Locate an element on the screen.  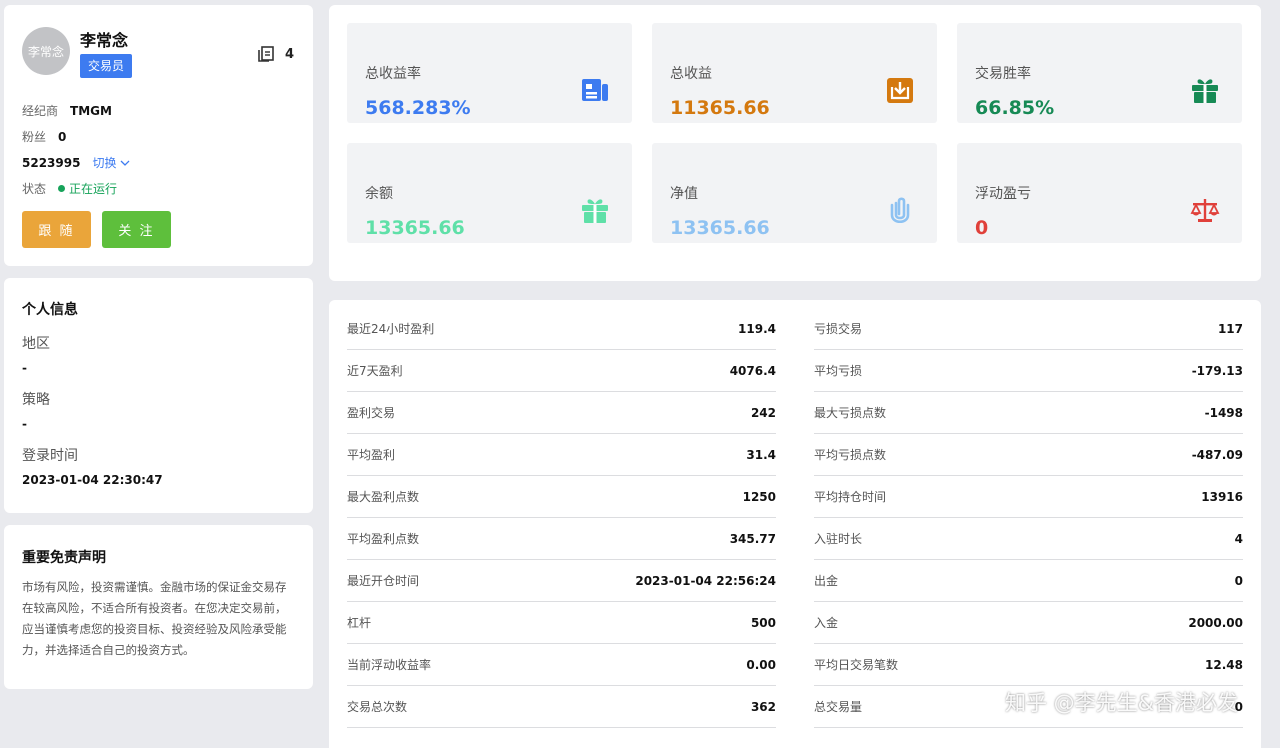
row-value: 2000.00 is located at coordinates (1215, 622).